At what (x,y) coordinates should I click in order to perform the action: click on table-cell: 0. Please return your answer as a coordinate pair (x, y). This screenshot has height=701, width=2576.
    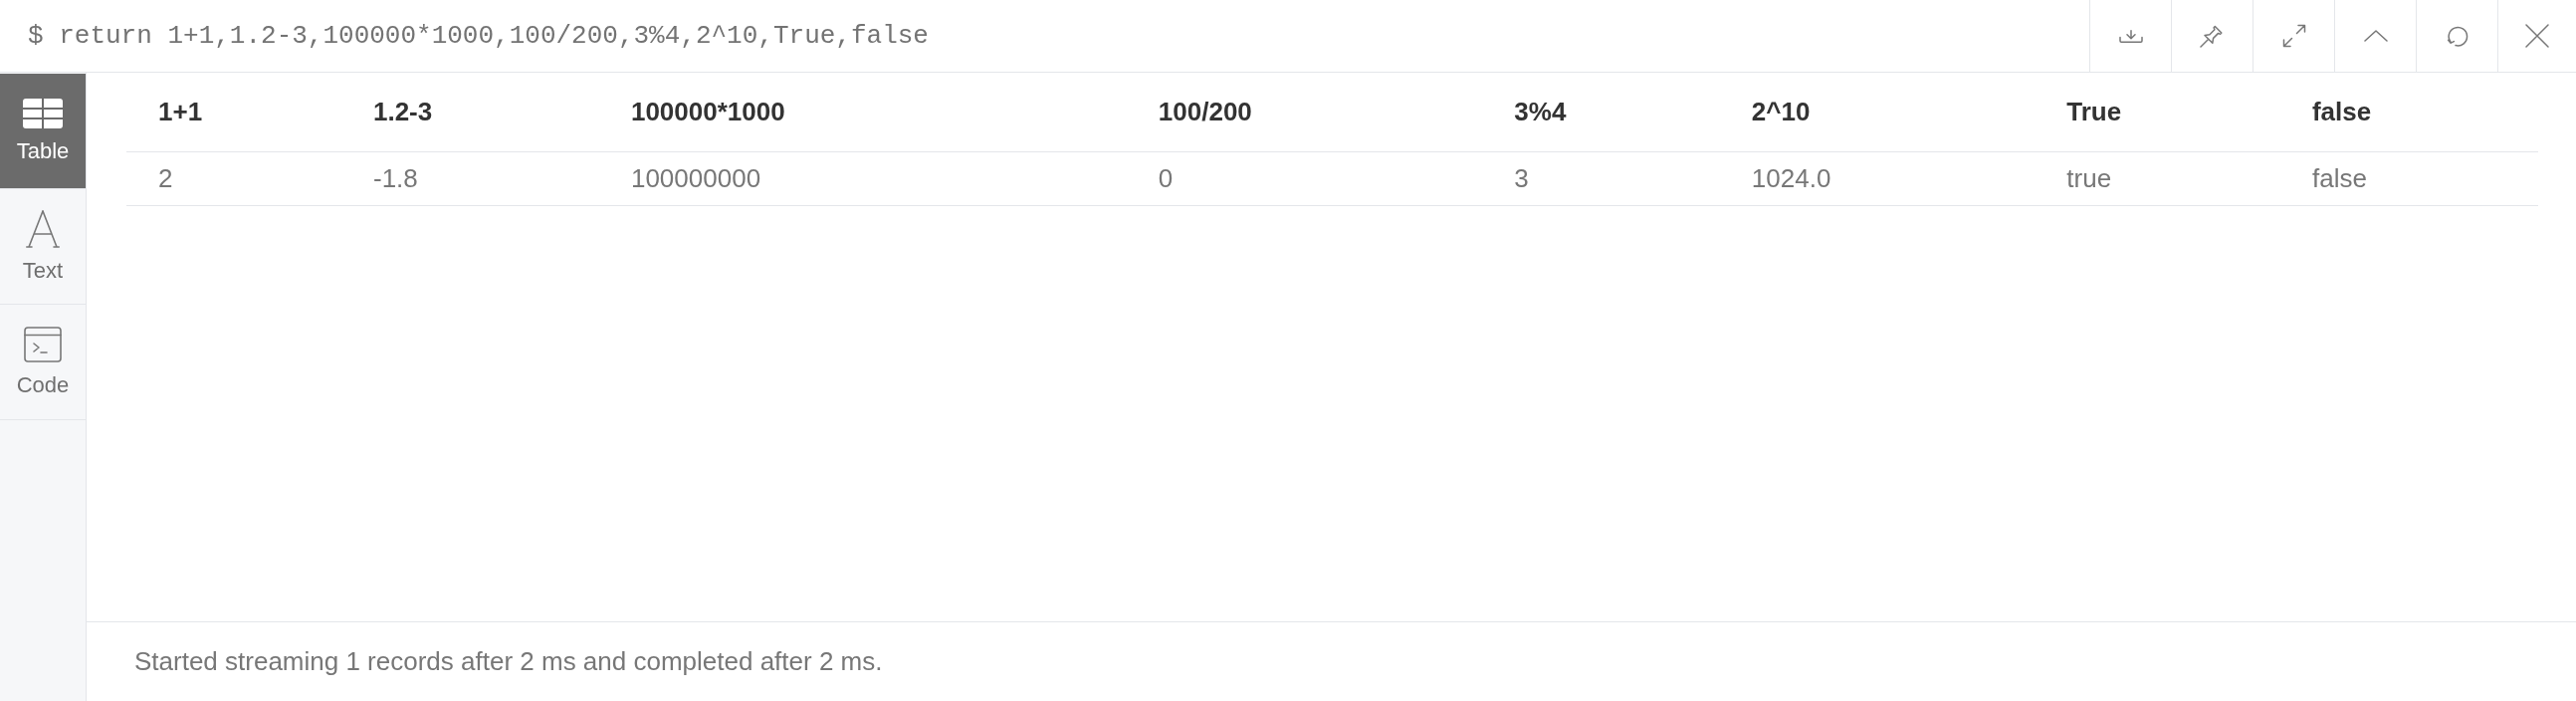
    Looking at the image, I should click on (1304, 178).